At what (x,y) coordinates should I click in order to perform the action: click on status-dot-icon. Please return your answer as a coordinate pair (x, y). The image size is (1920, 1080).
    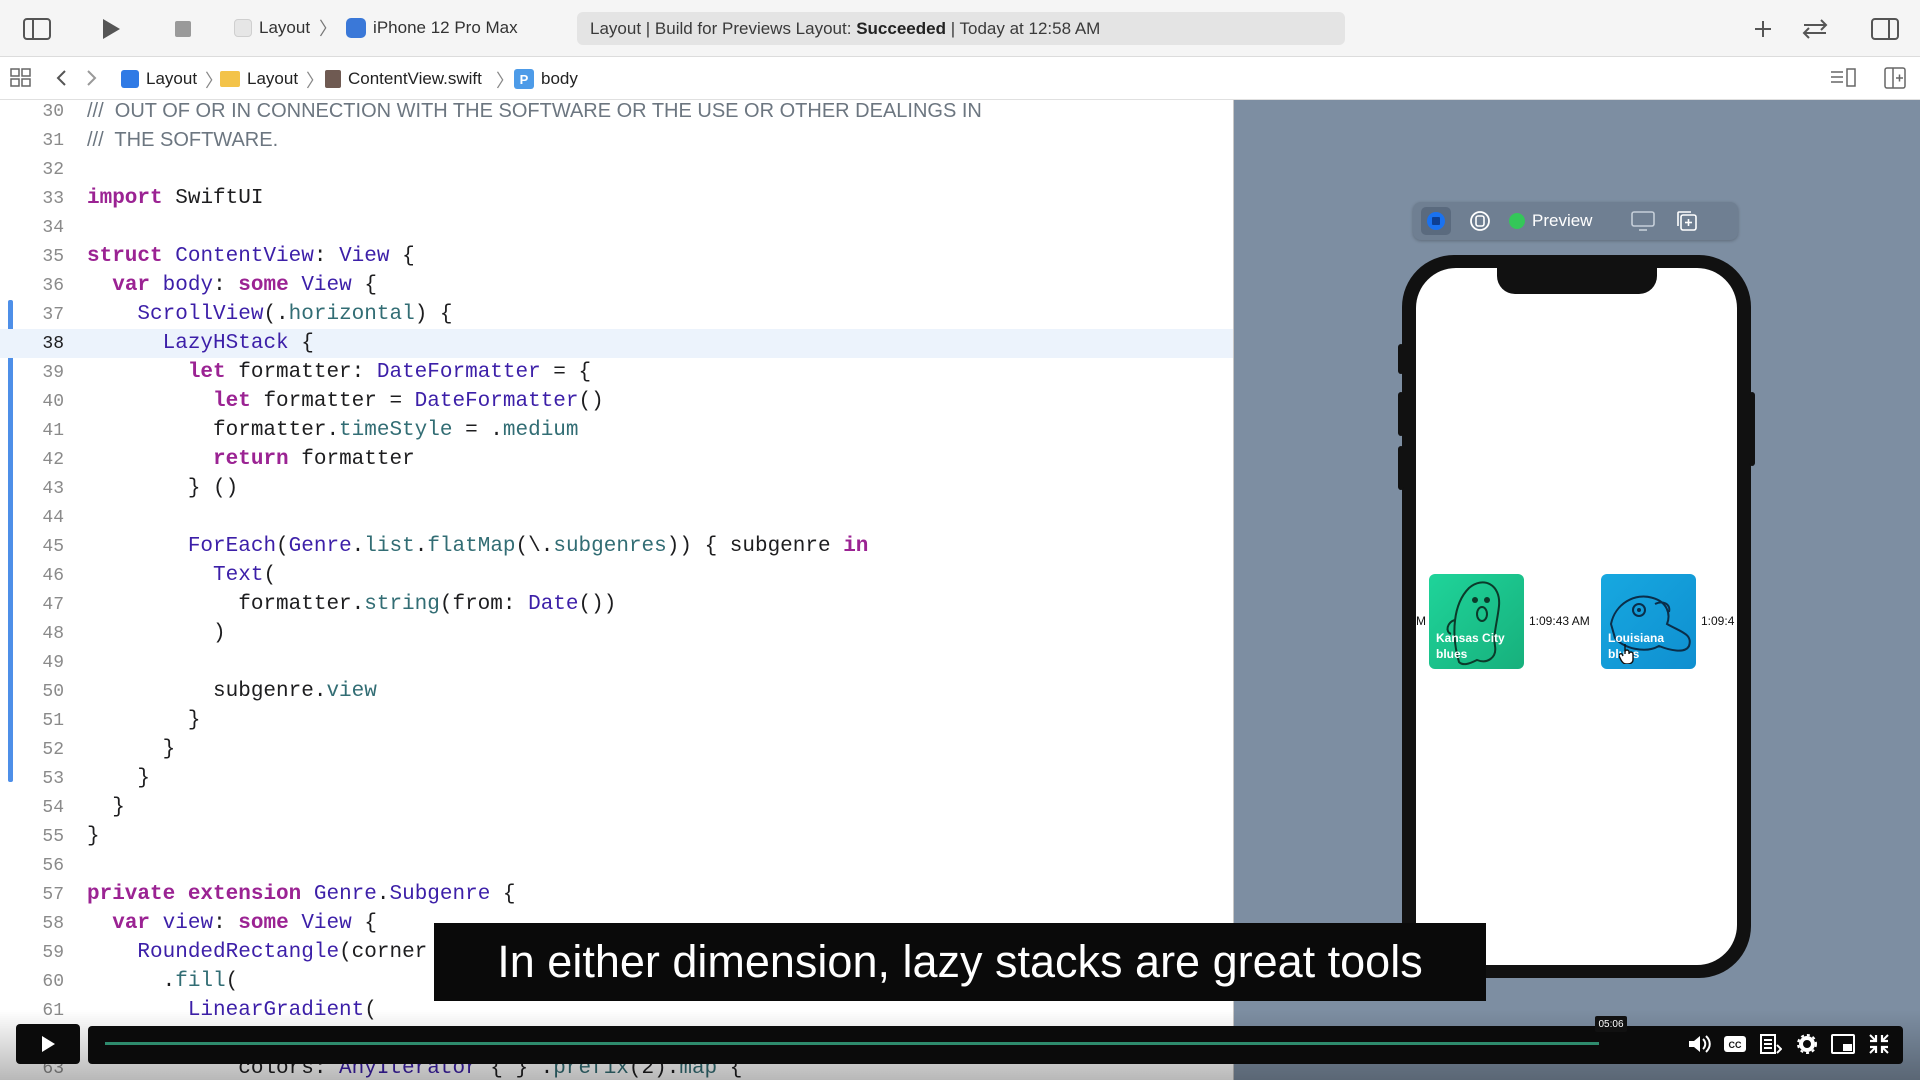
    Looking at the image, I should click on (1517, 221).